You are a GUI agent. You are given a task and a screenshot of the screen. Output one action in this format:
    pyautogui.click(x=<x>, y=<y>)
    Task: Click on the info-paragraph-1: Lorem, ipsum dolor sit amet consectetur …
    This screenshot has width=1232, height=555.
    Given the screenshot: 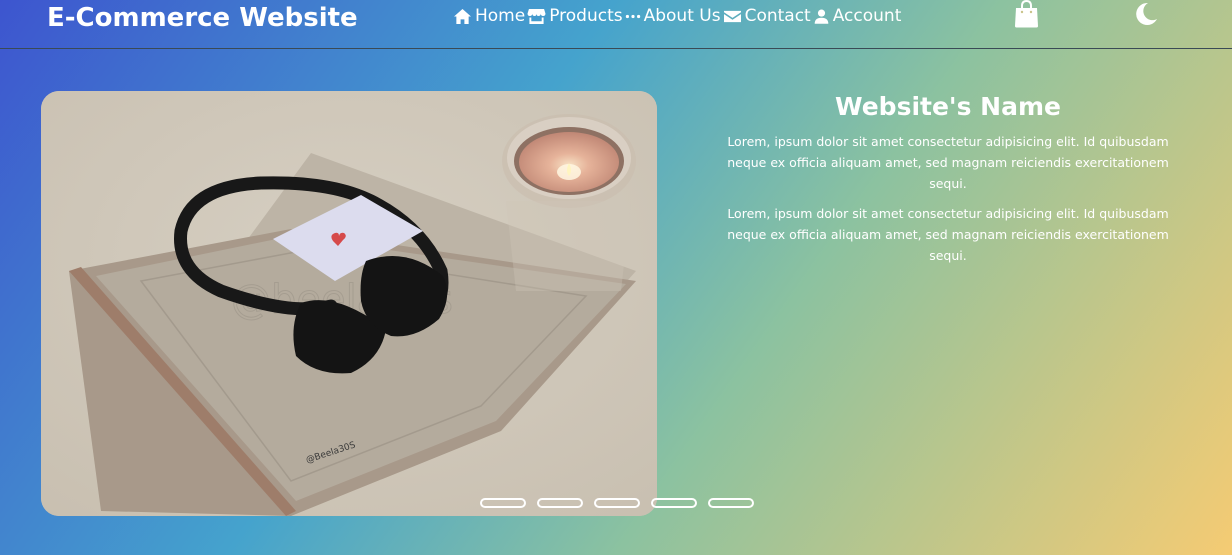 What is the action you would take?
    pyautogui.click(x=948, y=162)
    